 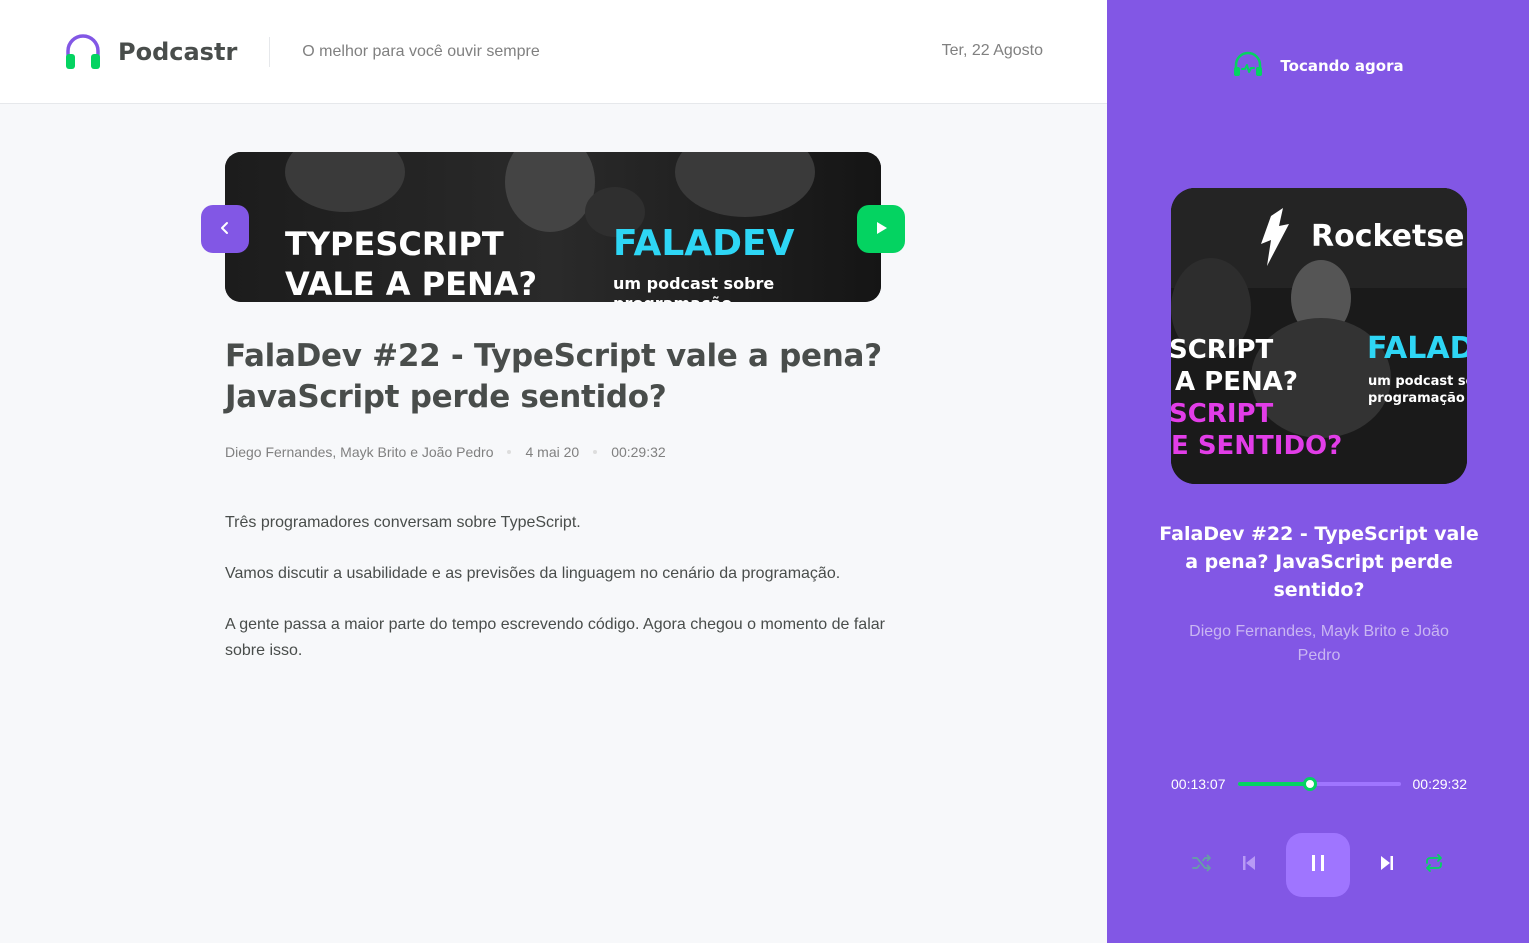 I want to click on cover-line1: SCRIPT, so click(x=1222, y=350).